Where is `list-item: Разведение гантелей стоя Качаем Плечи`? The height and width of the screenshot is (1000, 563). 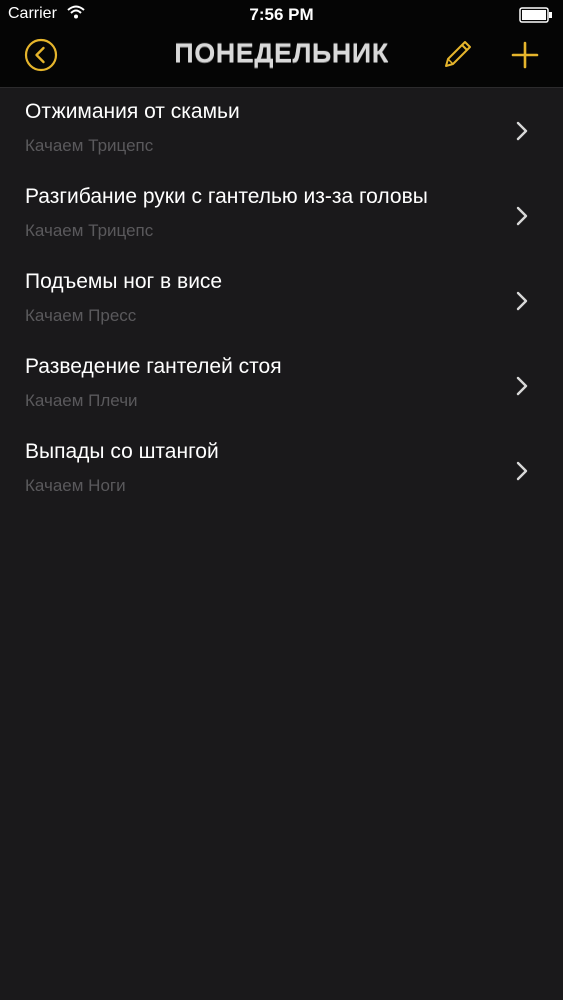 list-item: Разведение гантелей стоя Качаем Плечи is located at coordinates (281, 385).